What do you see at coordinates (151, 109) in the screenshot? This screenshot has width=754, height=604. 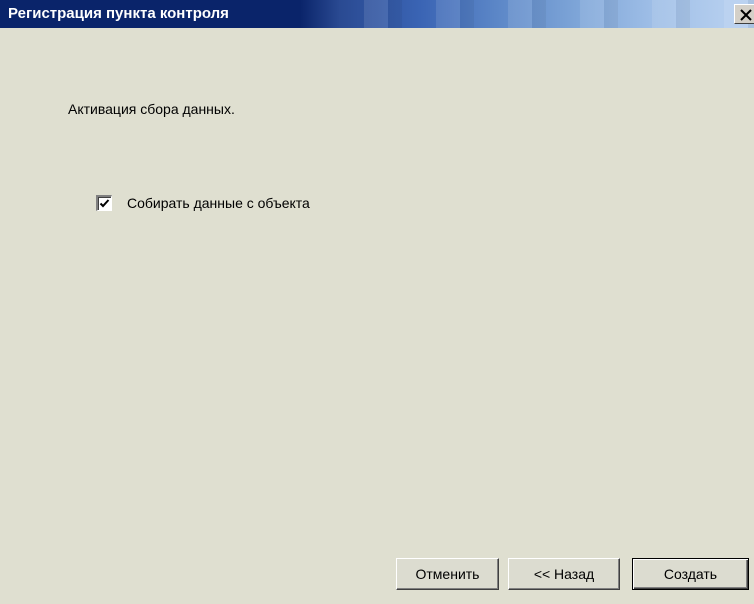 I see `step-heading: Активация сбора данных.` at bounding box center [151, 109].